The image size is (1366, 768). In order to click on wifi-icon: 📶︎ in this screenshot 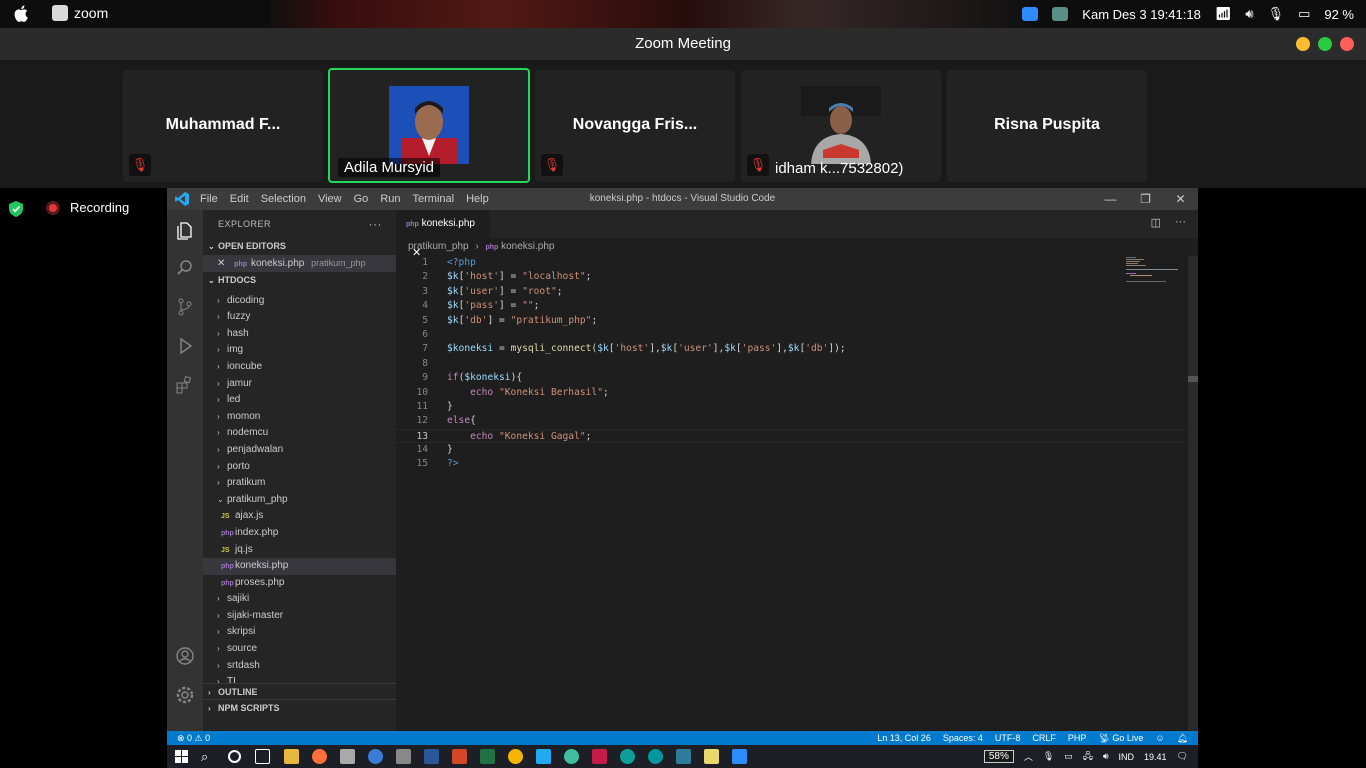, I will do `click(1223, 14)`.